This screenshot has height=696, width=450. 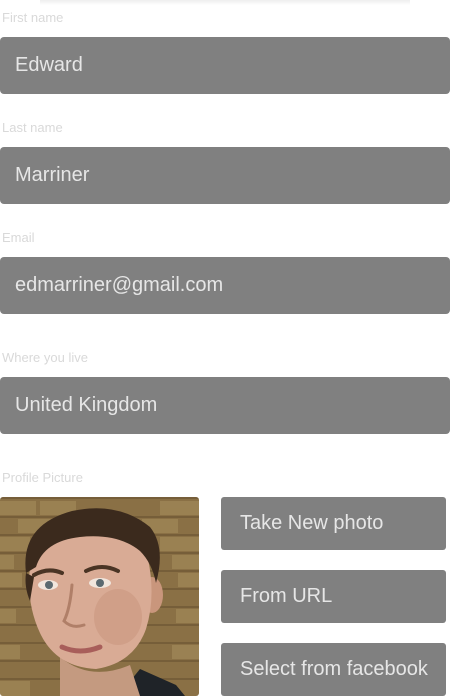 What do you see at coordinates (32, 127) in the screenshot?
I see `last-name-label: Last name` at bounding box center [32, 127].